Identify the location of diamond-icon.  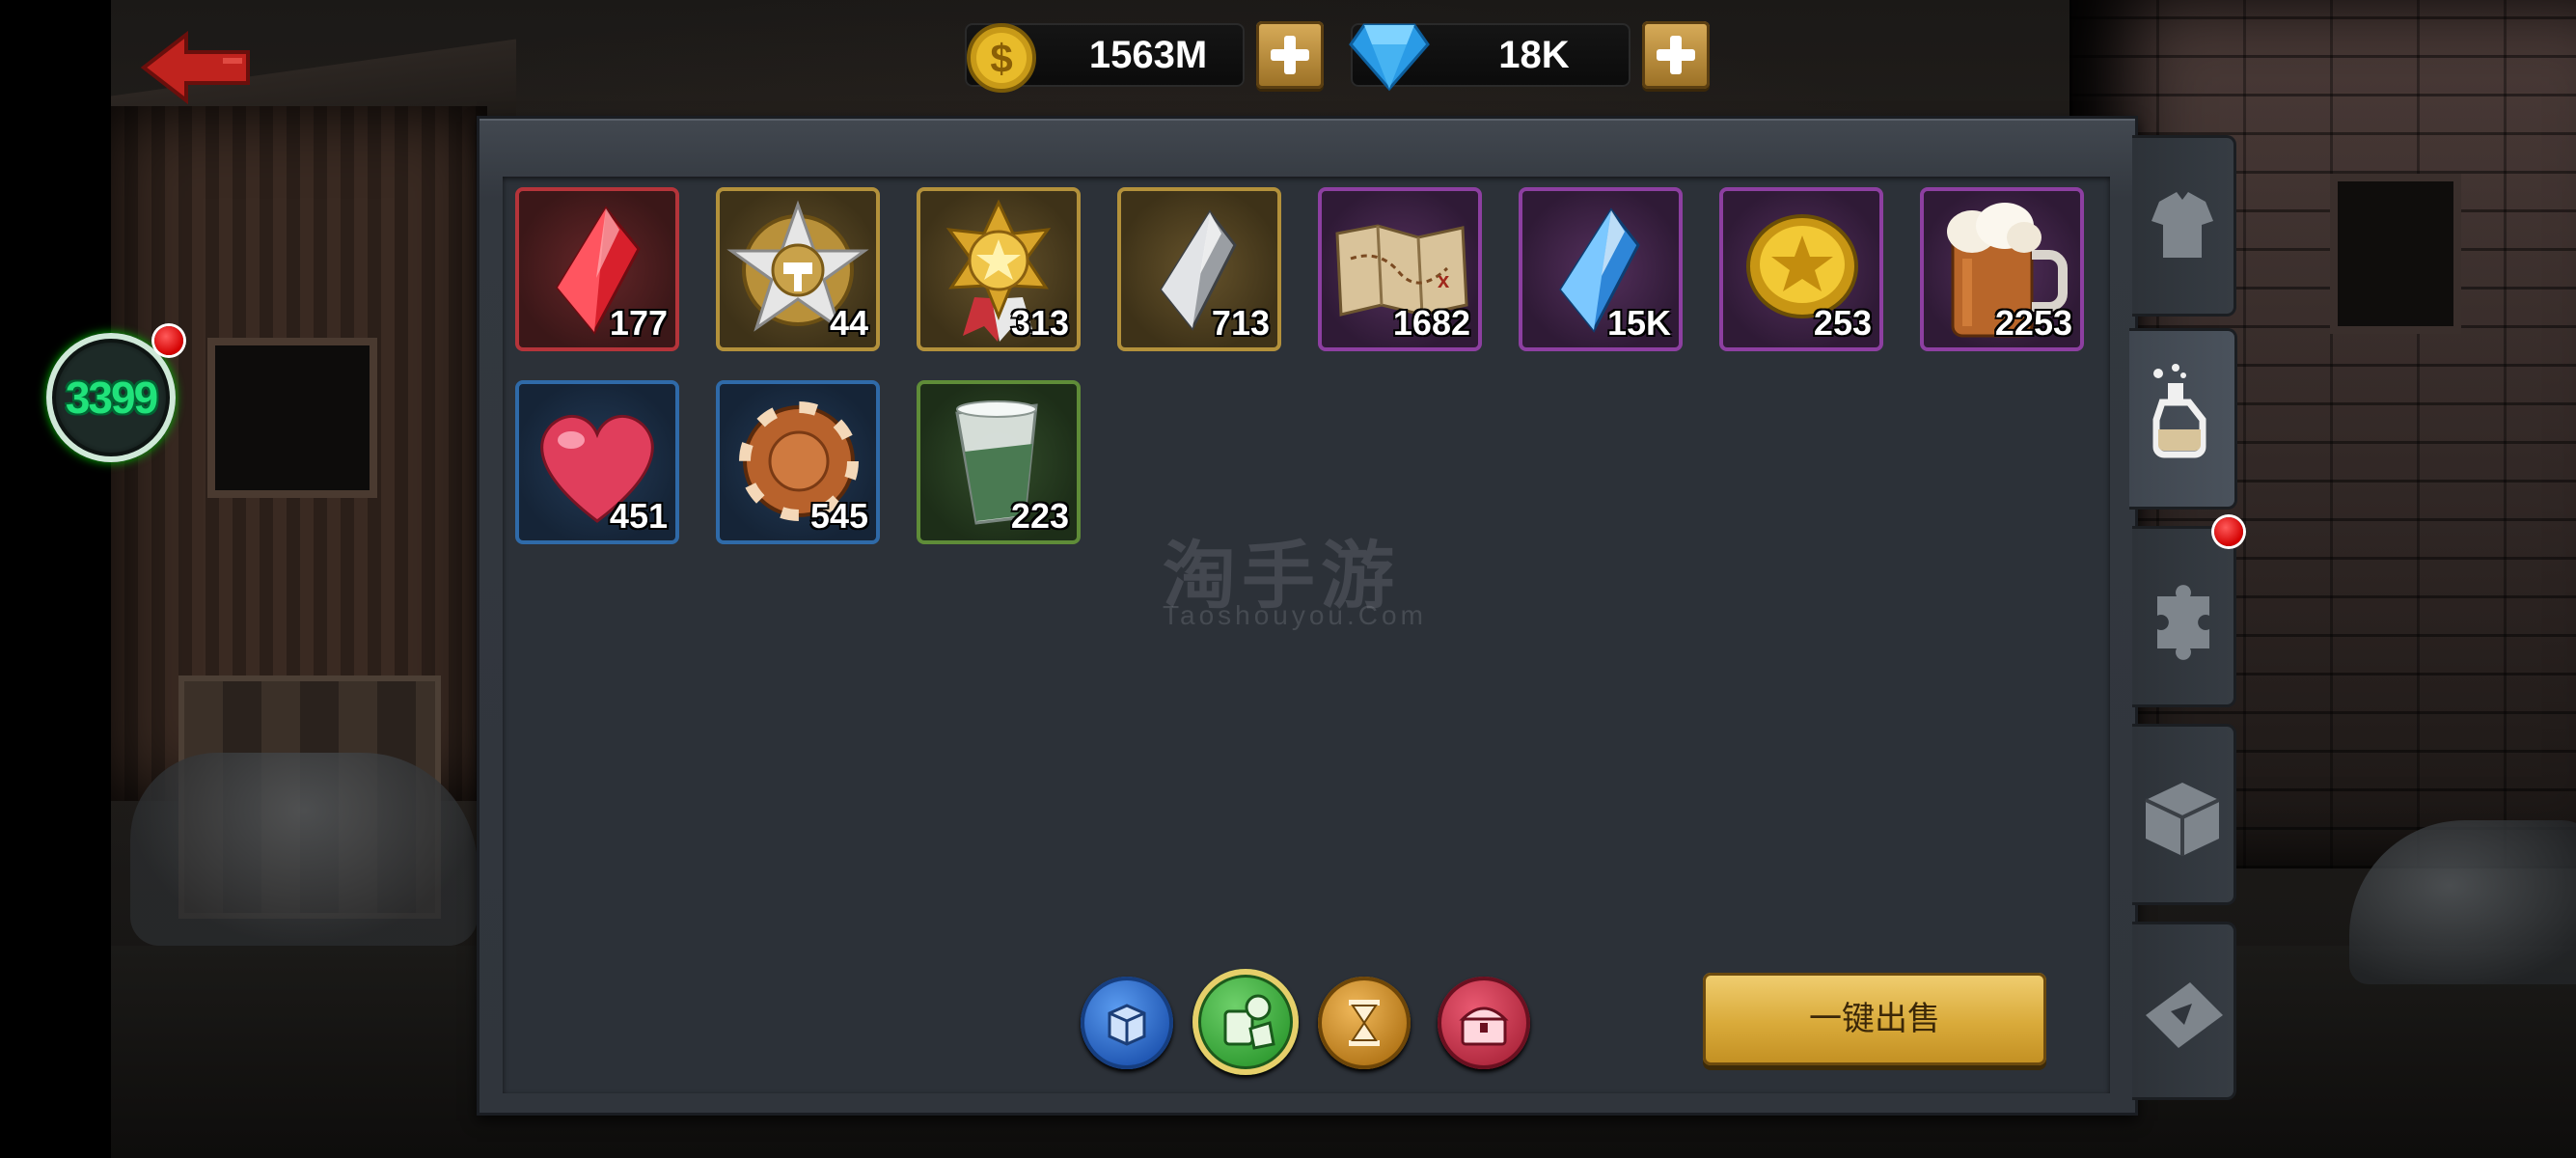
(1390, 57).